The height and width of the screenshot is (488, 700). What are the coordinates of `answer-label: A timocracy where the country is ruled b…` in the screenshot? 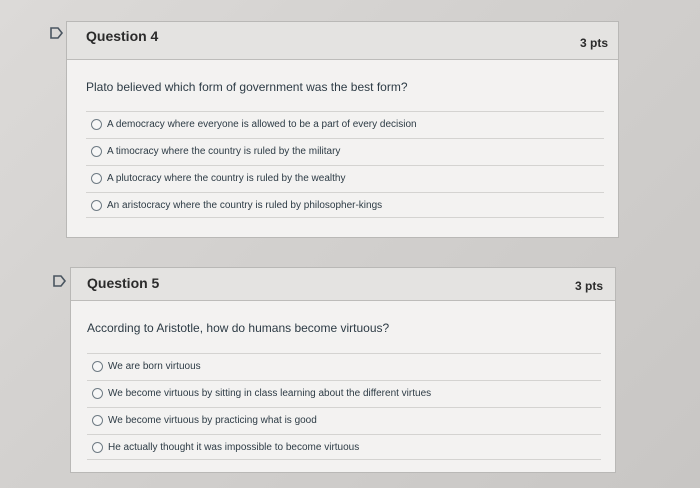 It's located at (224, 151).